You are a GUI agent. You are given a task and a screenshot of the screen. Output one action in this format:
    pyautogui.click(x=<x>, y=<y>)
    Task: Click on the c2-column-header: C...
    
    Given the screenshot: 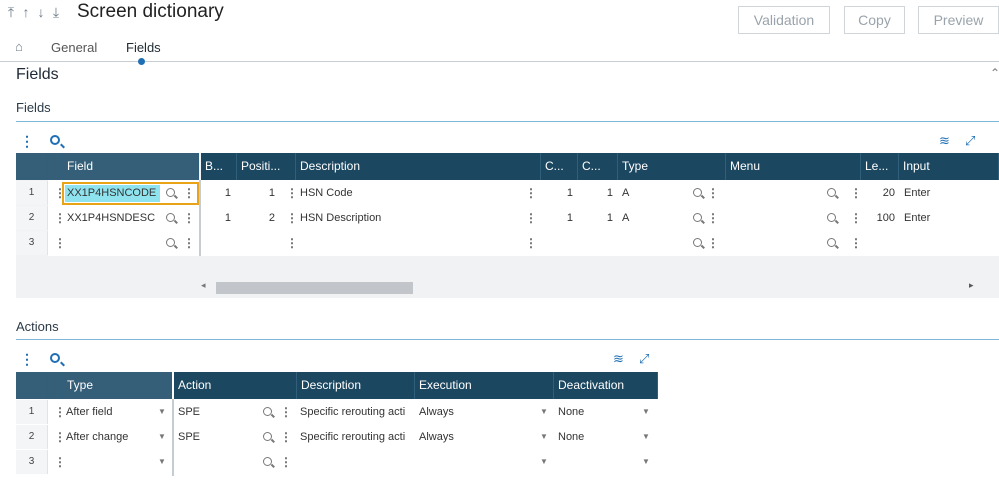 What is the action you would take?
    pyautogui.click(x=598, y=166)
    